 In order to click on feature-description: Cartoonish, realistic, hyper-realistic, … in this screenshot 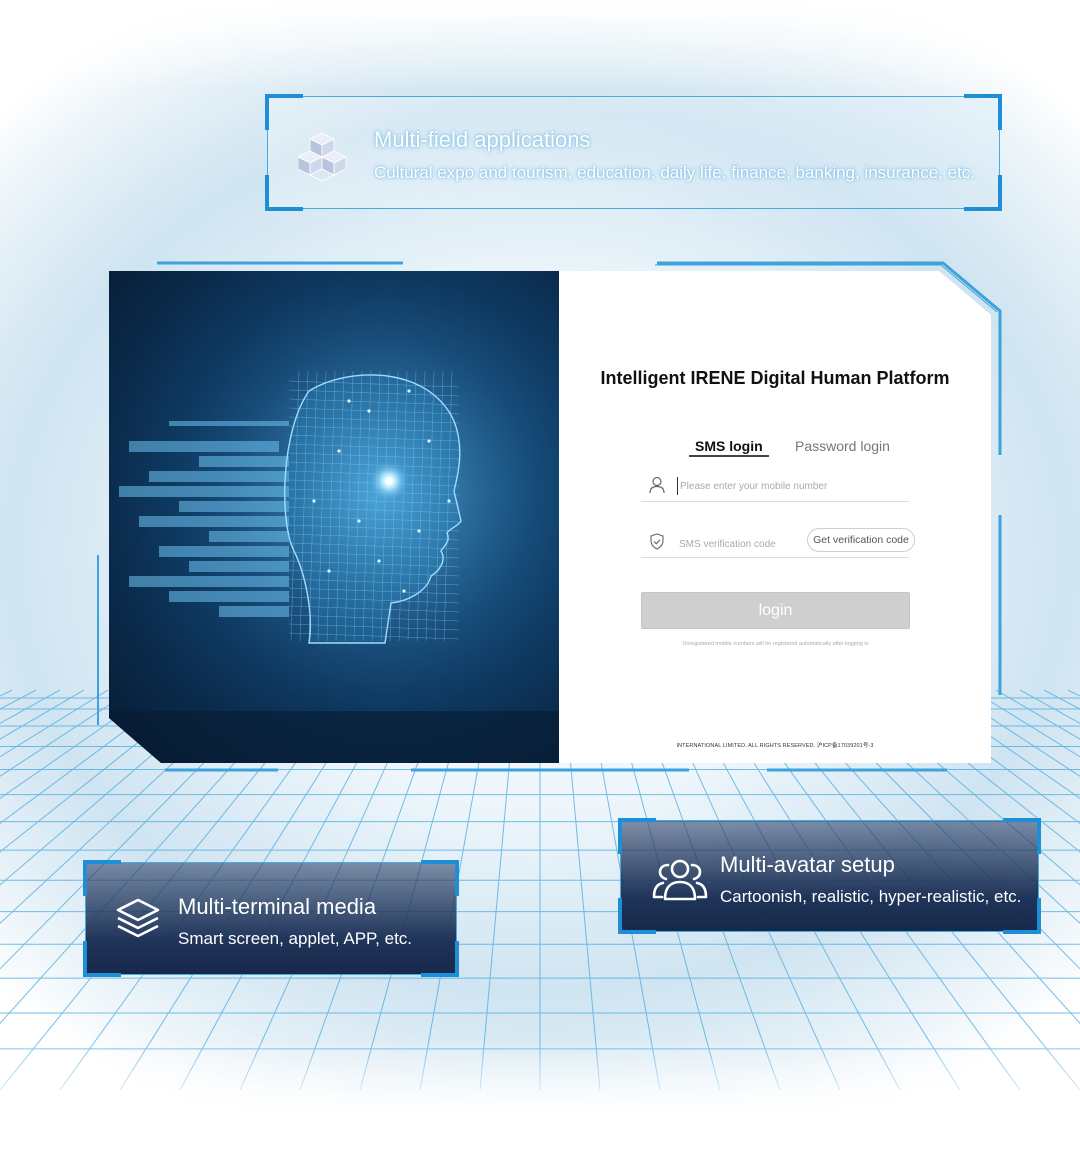, I will do `click(871, 896)`.